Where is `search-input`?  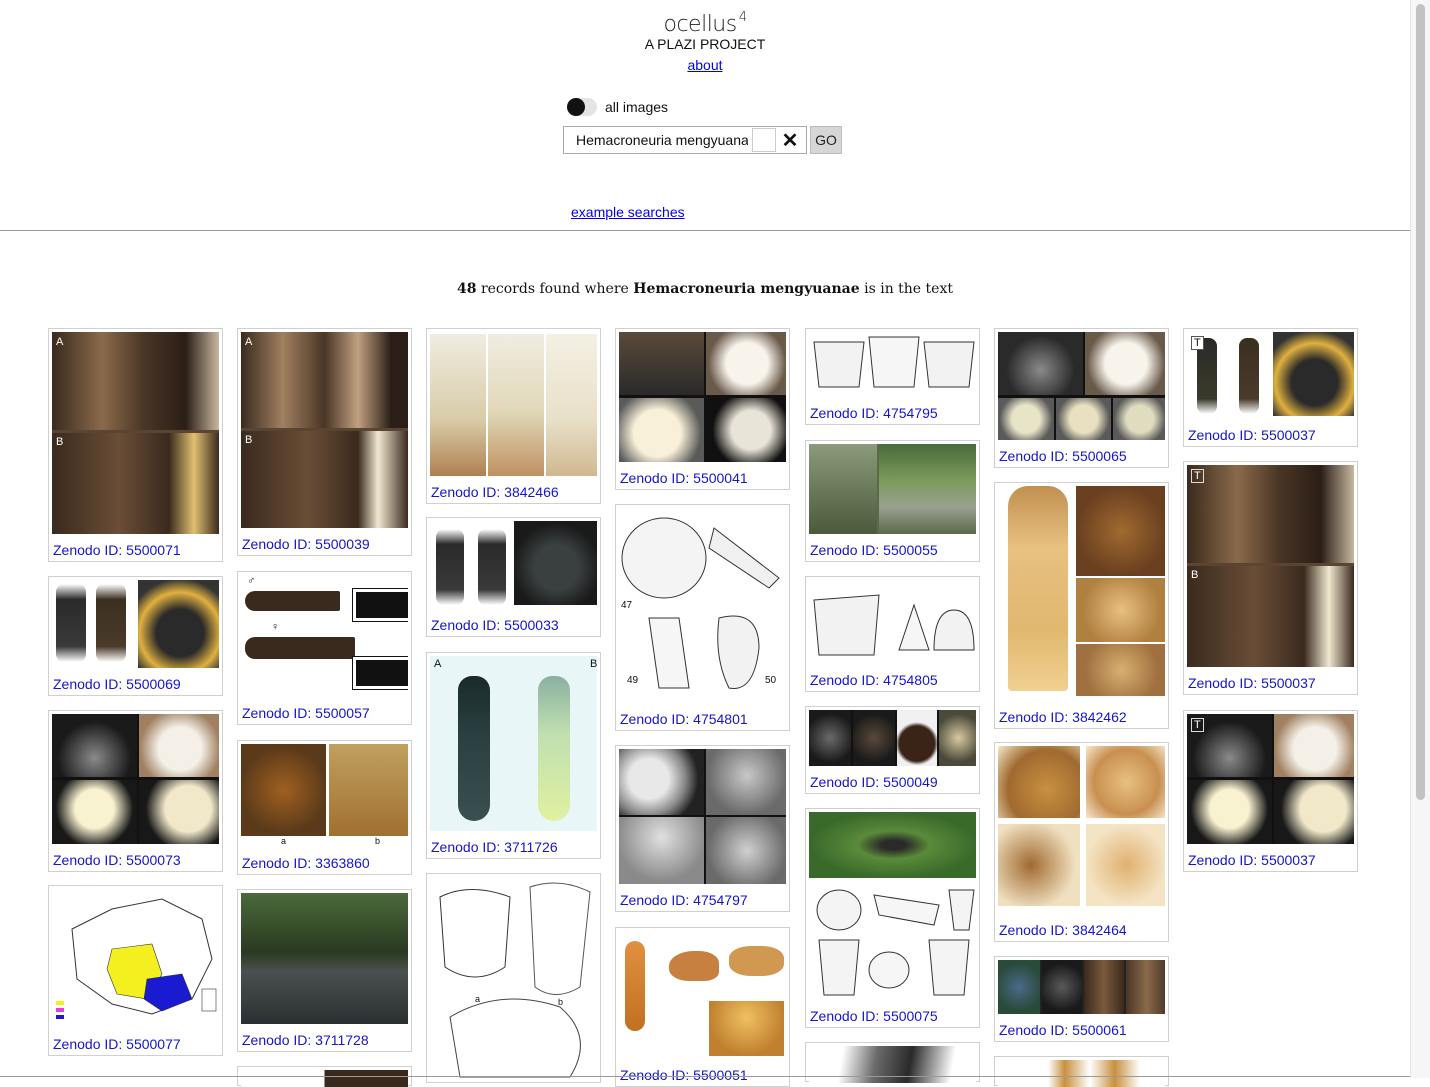 search-input is located at coordinates (656, 140).